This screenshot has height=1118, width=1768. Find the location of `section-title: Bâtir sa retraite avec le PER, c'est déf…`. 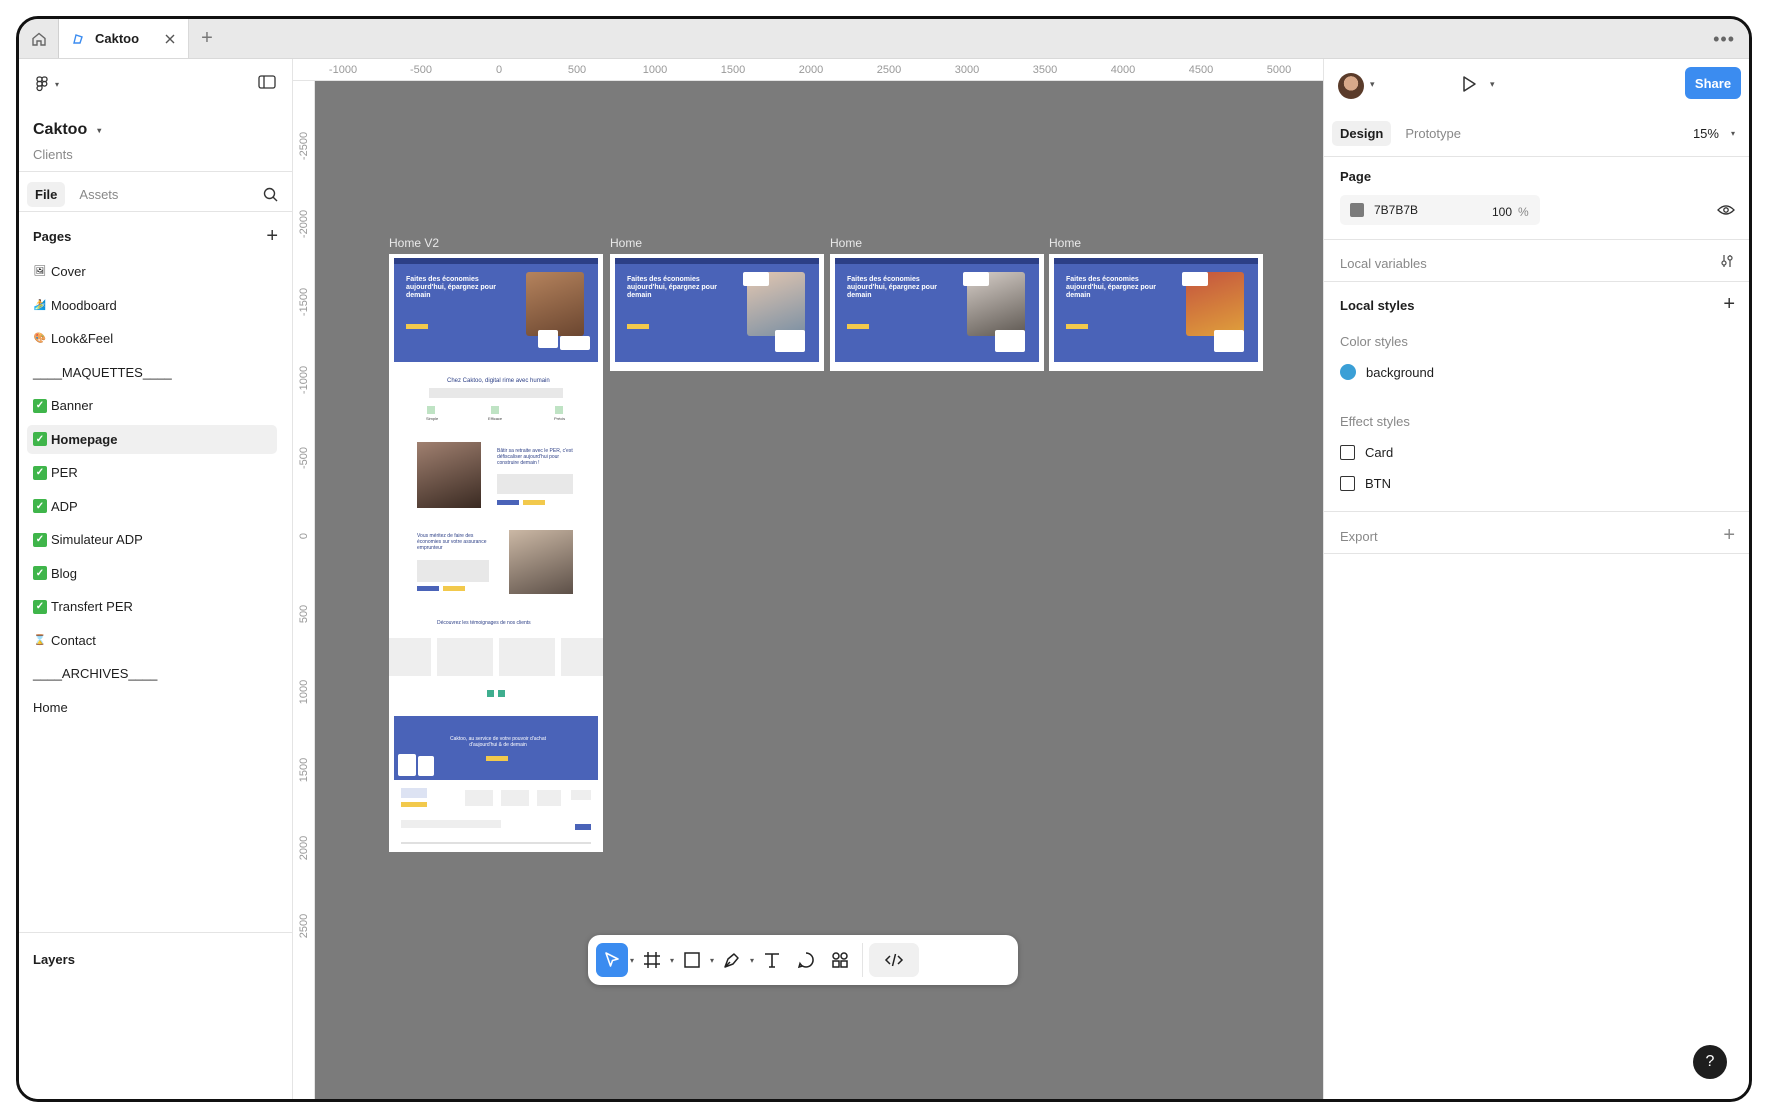

section-title: Bâtir sa retraite avec le PER, c'est déf… is located at coordinates (535, 457).